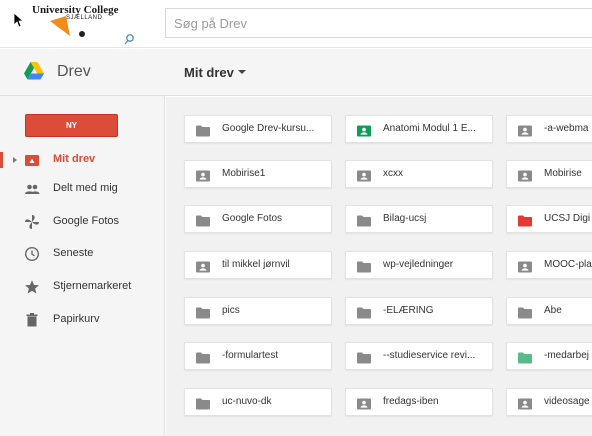 The height and width of the screenshot is (436, 592). I want to click on top-bar: University College SJÆLLAND, so click(296, 24).